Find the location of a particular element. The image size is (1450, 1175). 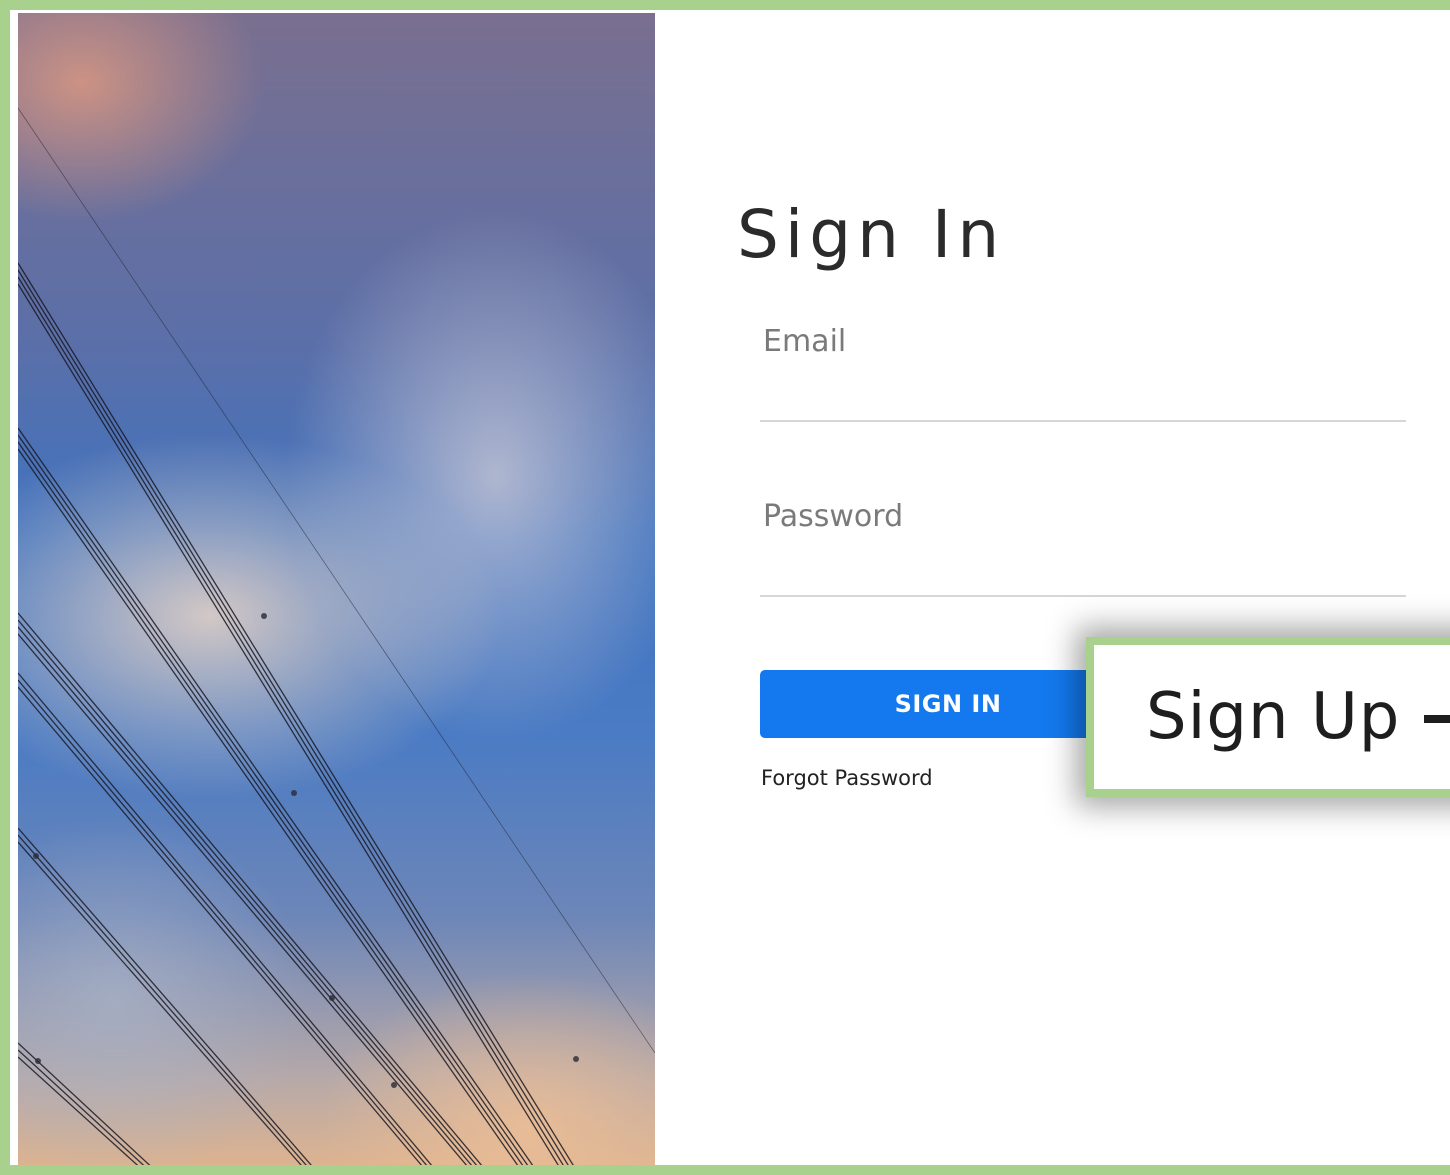

sign-up-link: Sign Up is located at coordinates (1268, 717).